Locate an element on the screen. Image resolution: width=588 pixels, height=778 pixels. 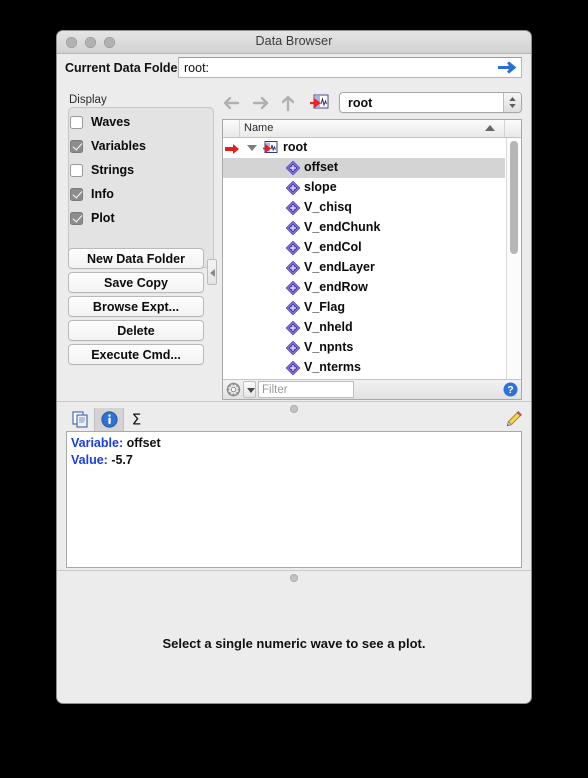
scrollbar-thumb is located at coordinates (514, 197).